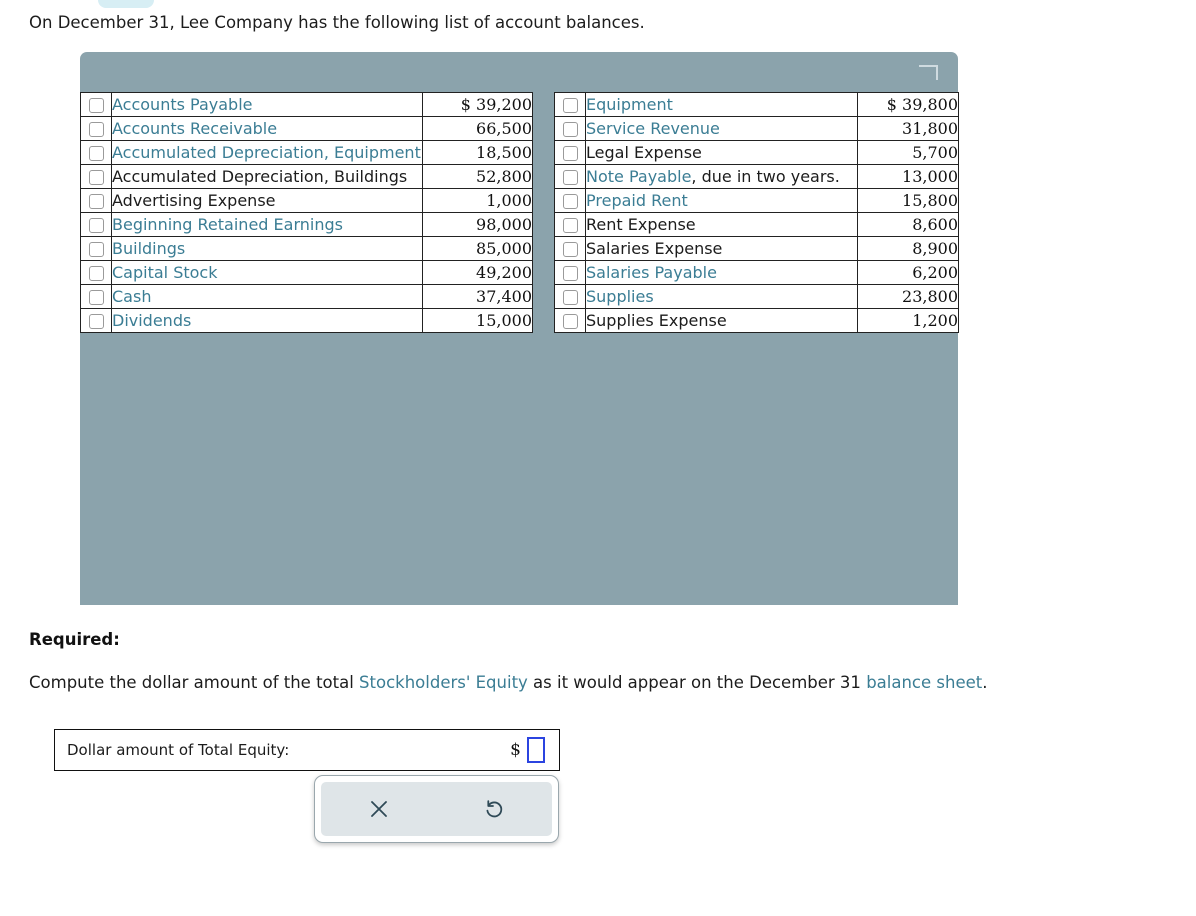 This screenshot has height=916, width=1196. I want to click on account-name-cell: Supplies, so click(721, 296).